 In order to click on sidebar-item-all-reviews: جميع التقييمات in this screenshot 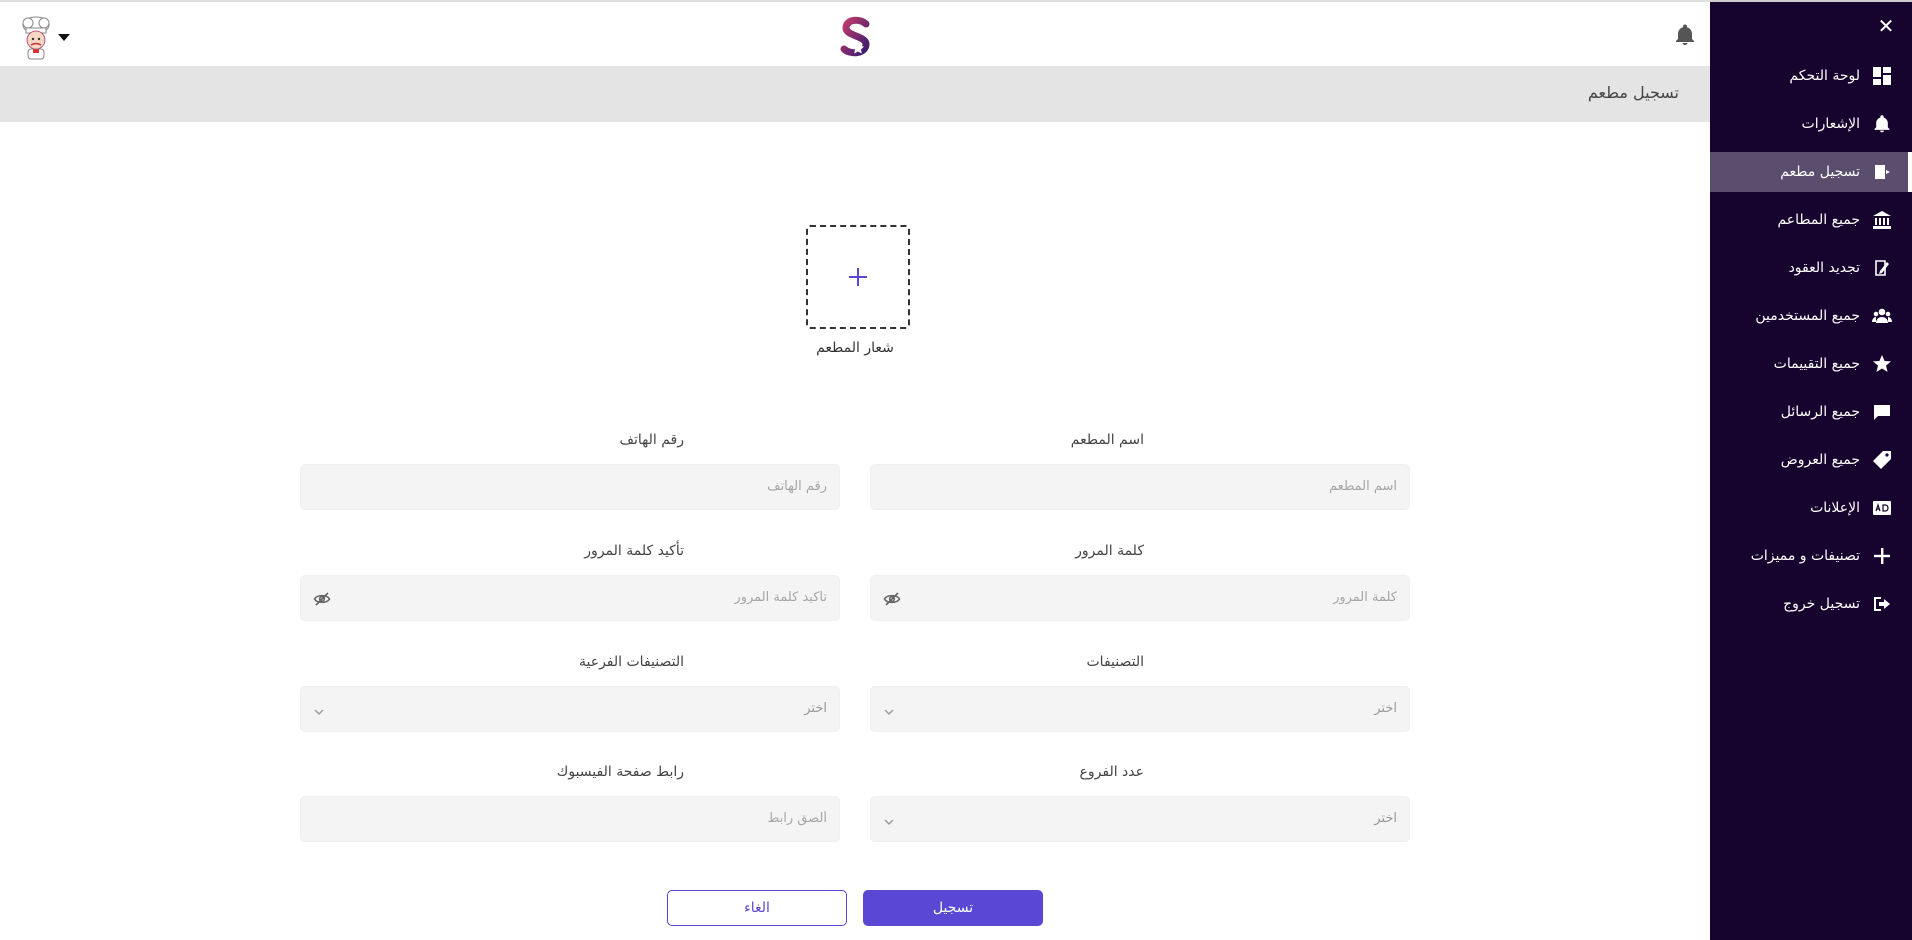, I will do `click(1811, 364)`.